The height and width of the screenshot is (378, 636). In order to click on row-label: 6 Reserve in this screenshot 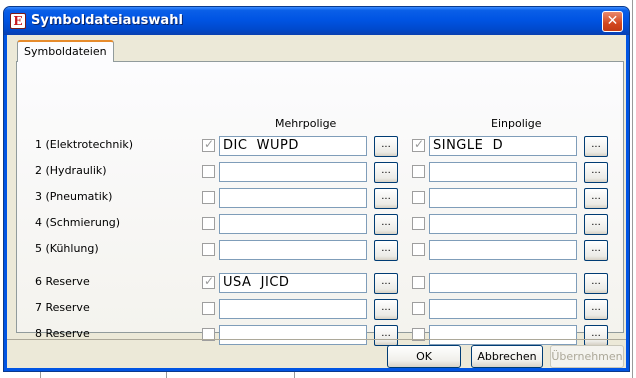, I will do `click(62, 281)`.